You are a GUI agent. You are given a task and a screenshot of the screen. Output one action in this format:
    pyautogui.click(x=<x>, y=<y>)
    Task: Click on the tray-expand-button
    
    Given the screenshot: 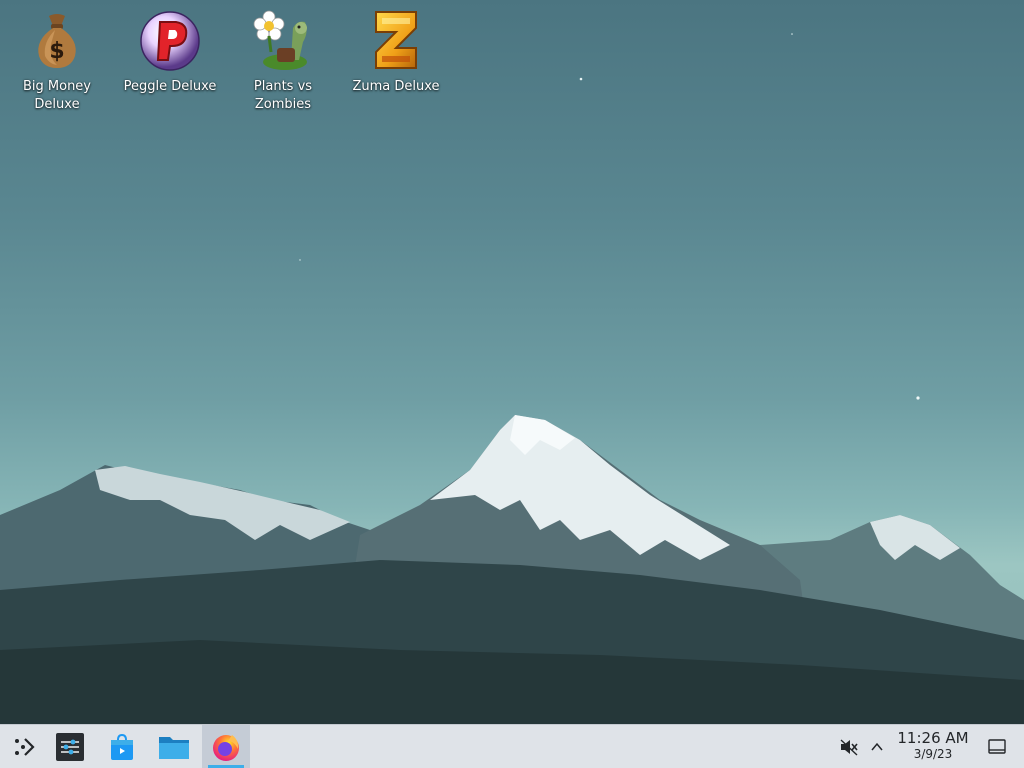 What is the action you would take?
    pyautogui.click(x=877, y=747)
    